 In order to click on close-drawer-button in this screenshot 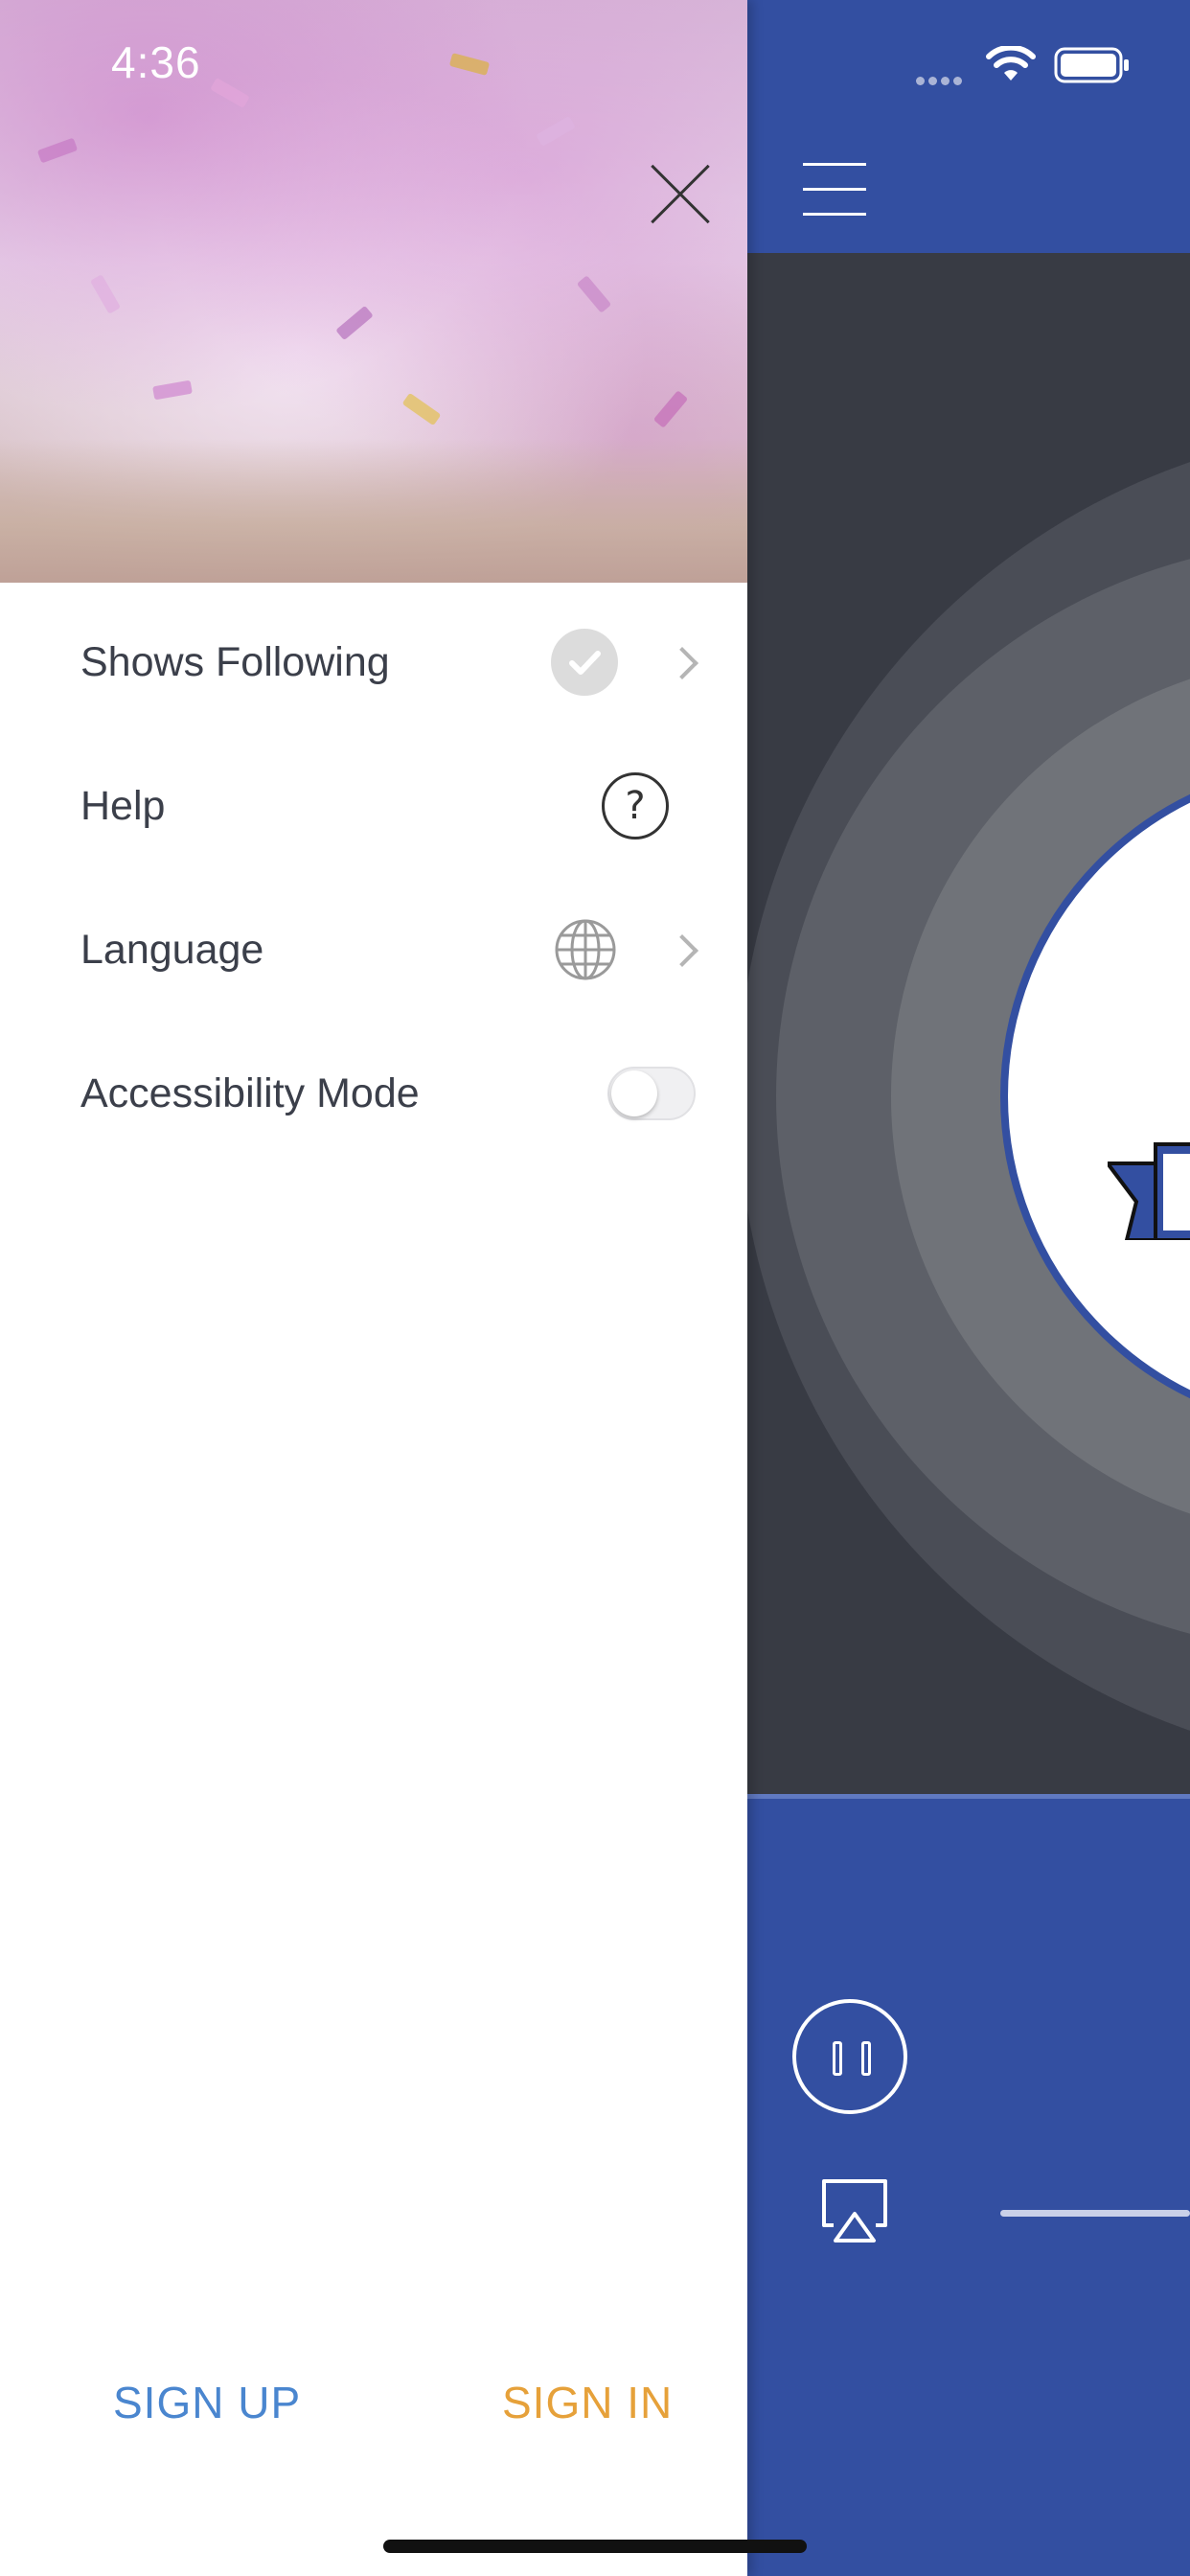, I will do `click(680, 194)`.